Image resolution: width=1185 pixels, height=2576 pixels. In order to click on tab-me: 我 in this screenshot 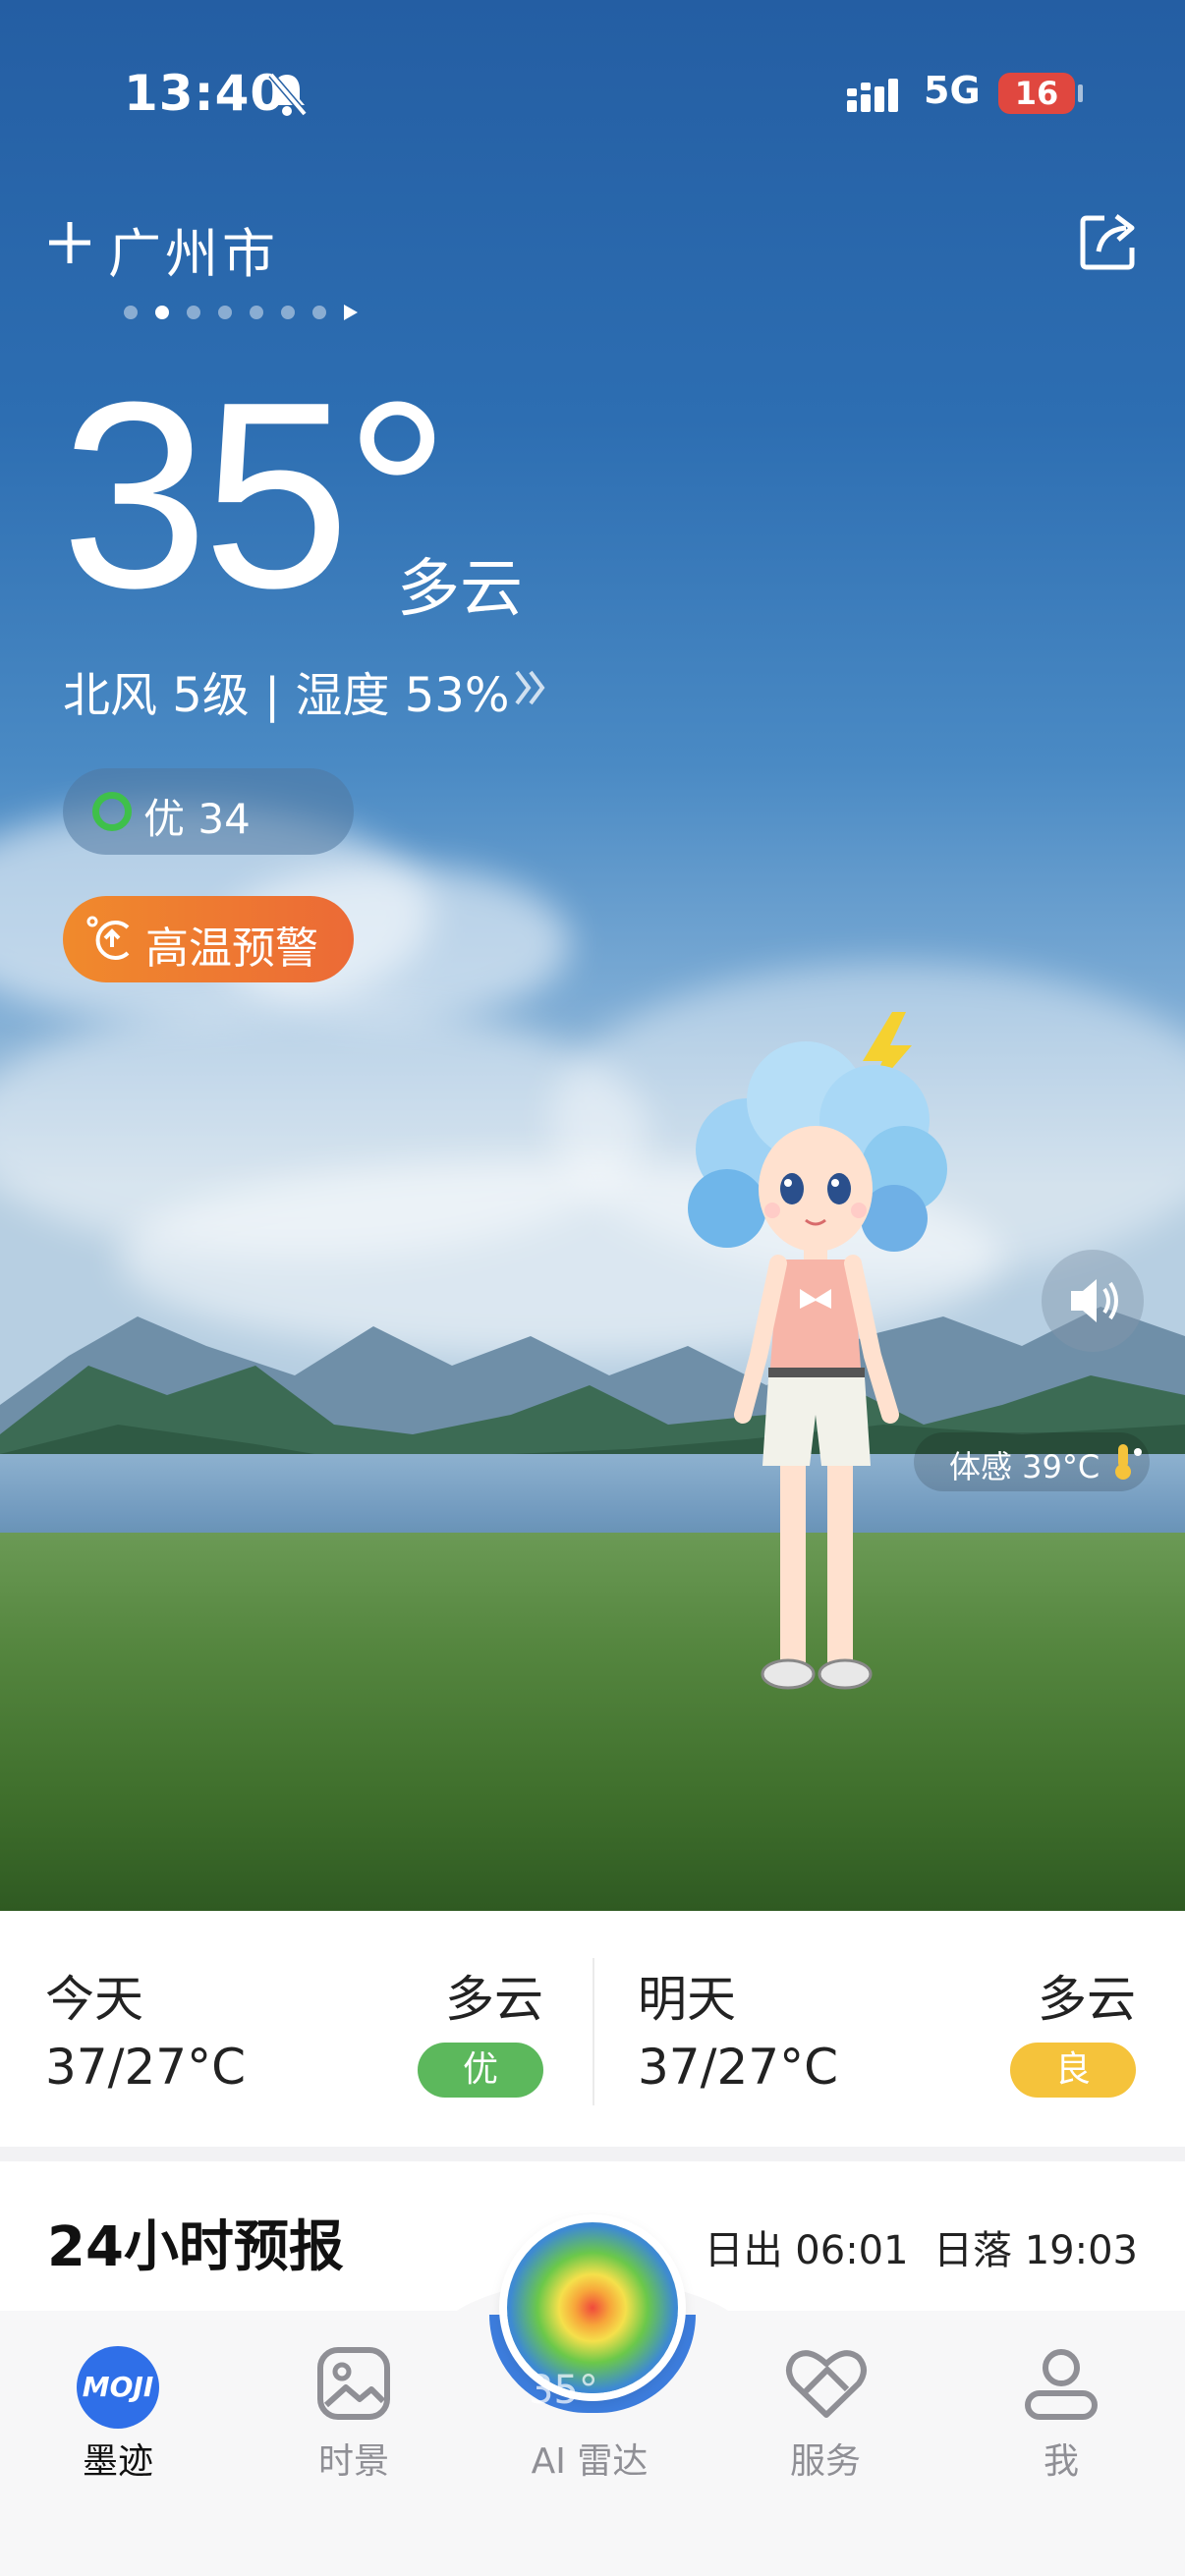, I will do `click(1061, 2458)`.